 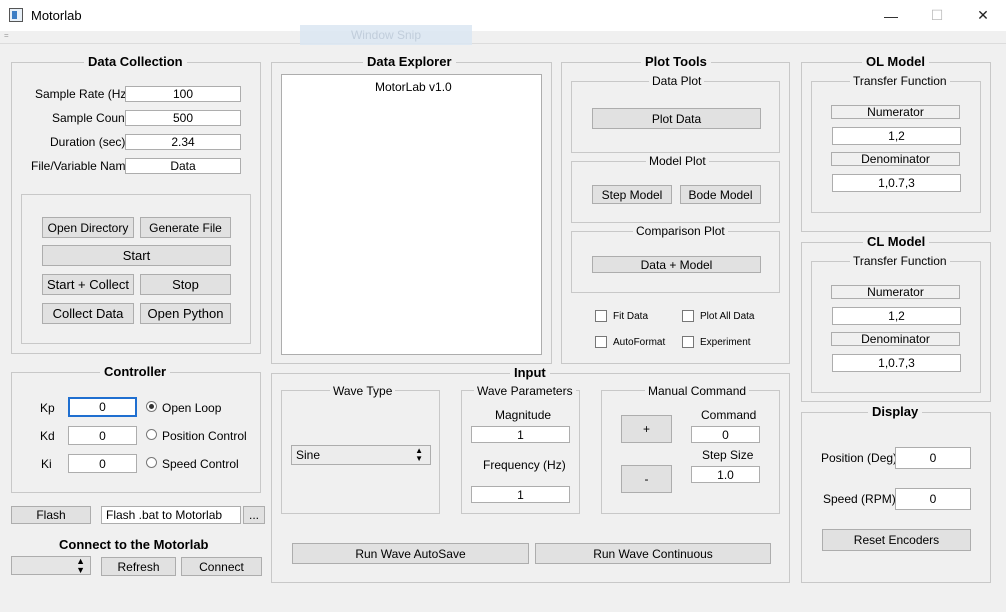 What do you see at coordinates (895, 61) in the screenshot?
I see `ol-model-title: OL Model` at bounding box center [895, 61].